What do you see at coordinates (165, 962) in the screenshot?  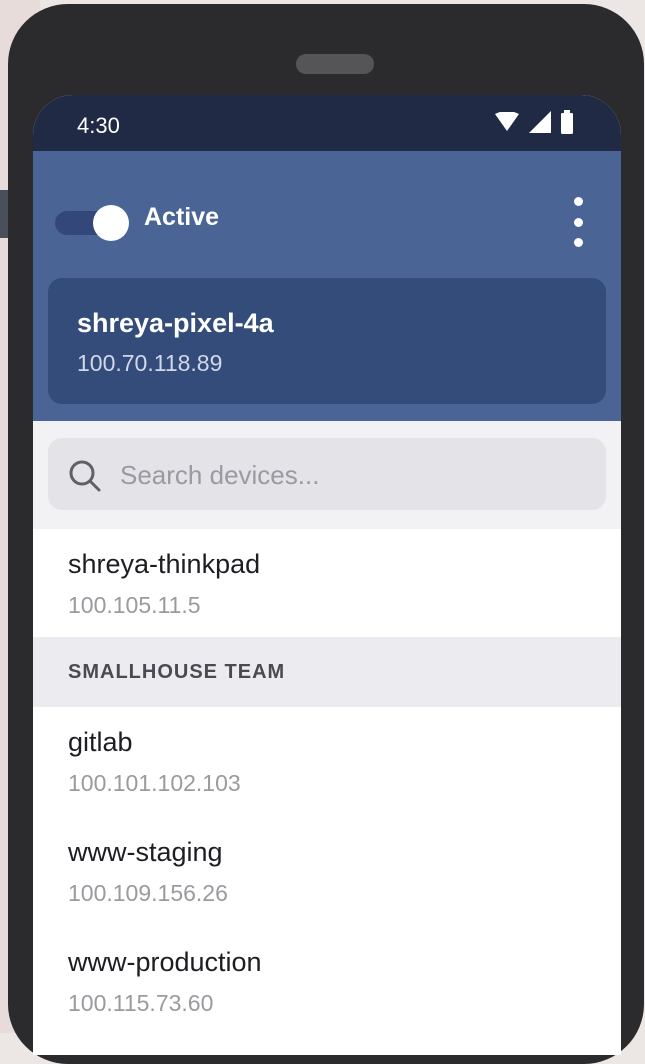 I see `device-name: www-production` at bounding box center [165, 962].